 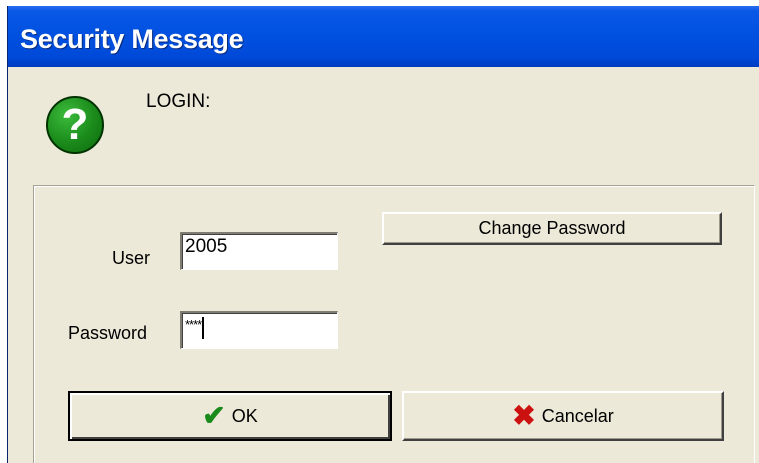 I want to click on ok-button: ✔ OK, so click(x=230, y=416).